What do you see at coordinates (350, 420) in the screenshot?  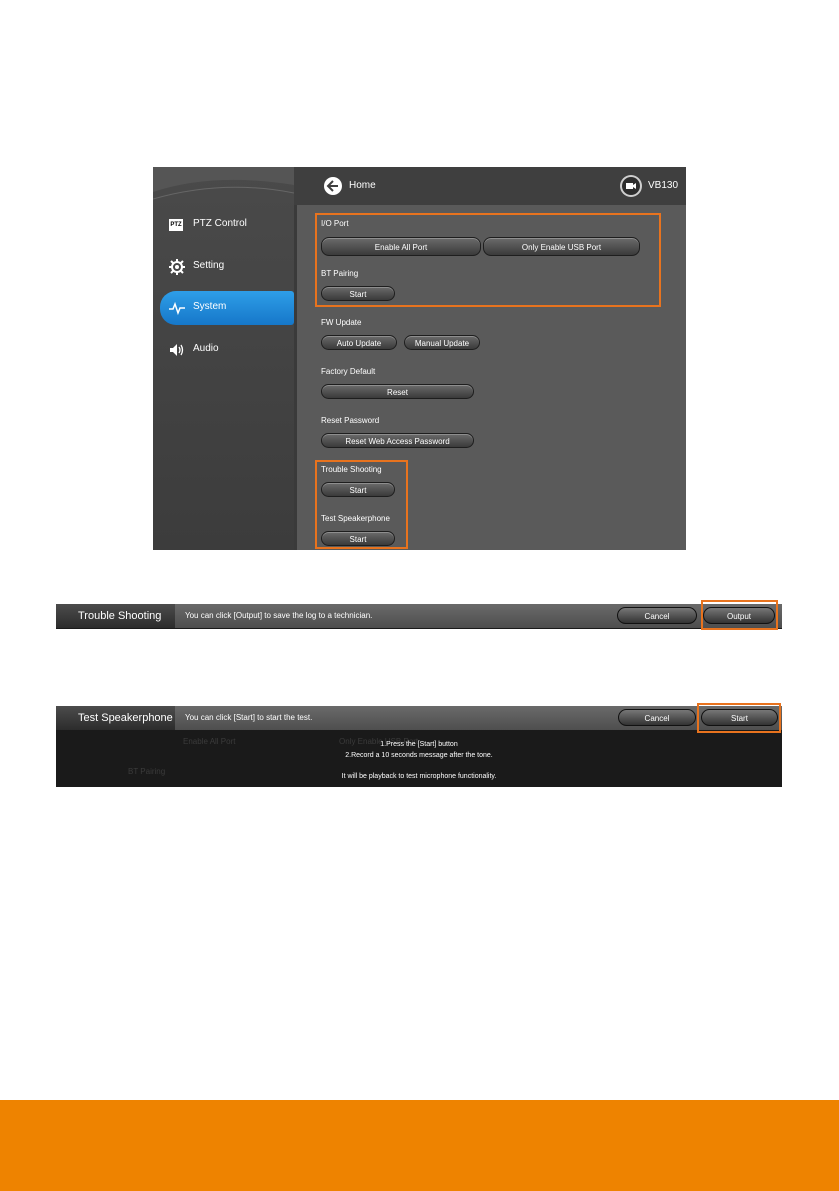 I see `reset-password-title: Reset Password` at bounding box center [350, 420].